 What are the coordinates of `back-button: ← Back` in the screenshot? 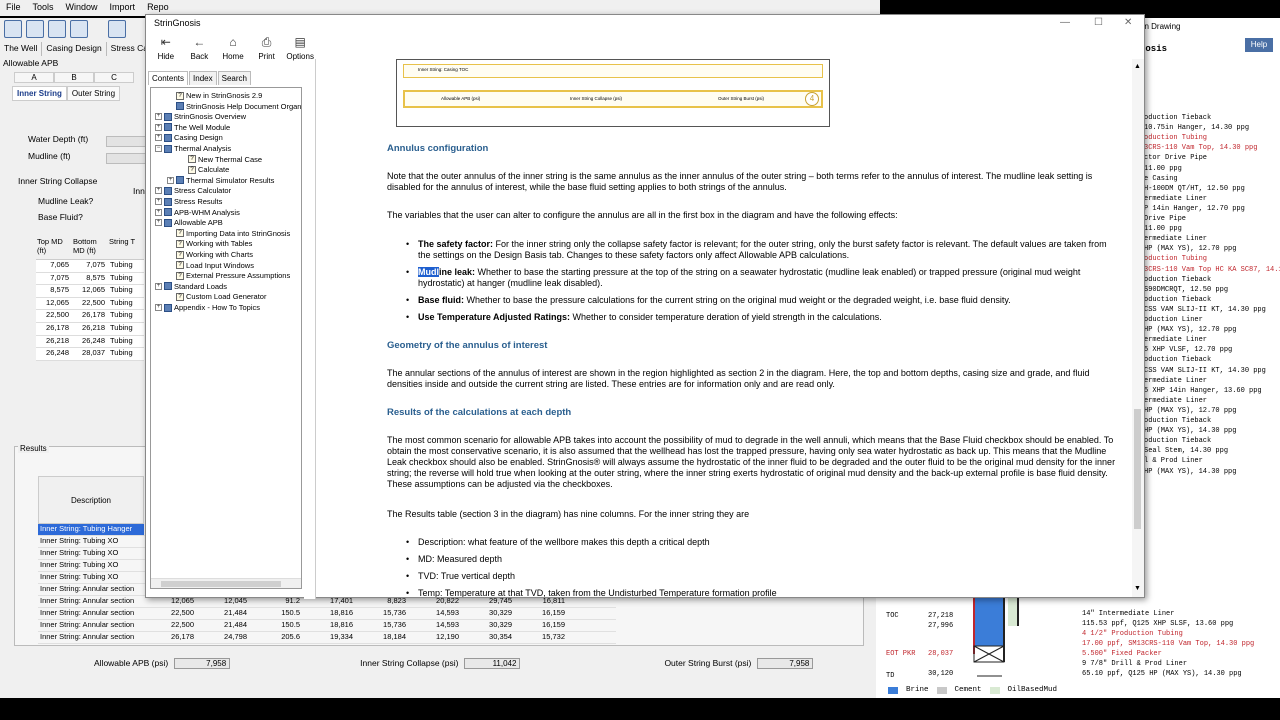 It's located at (200, 53).